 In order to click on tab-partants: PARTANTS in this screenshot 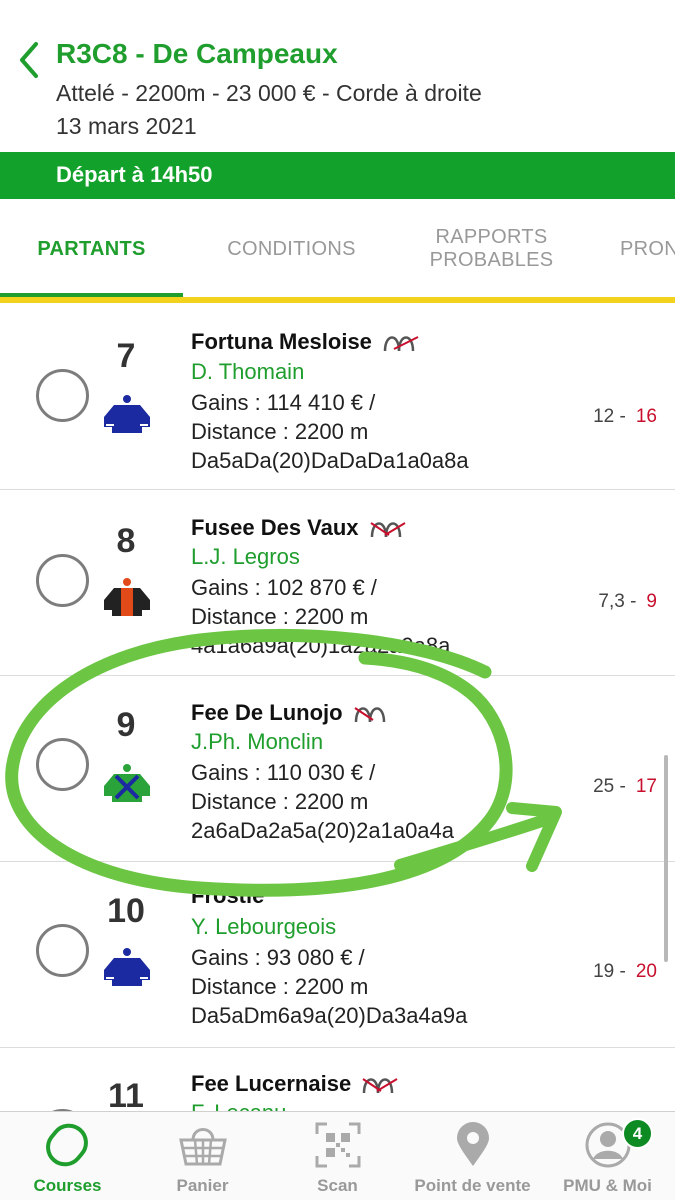, I will do `click(91, 249)`.